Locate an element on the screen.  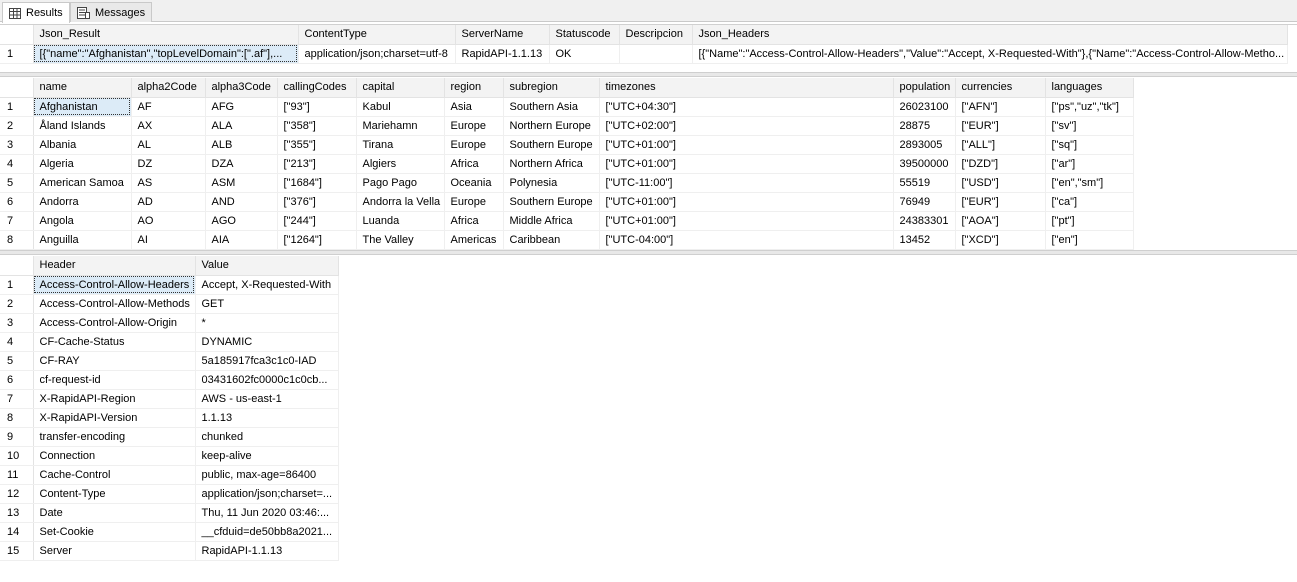
table-cell: ALB is located at coordinates (241, 145).